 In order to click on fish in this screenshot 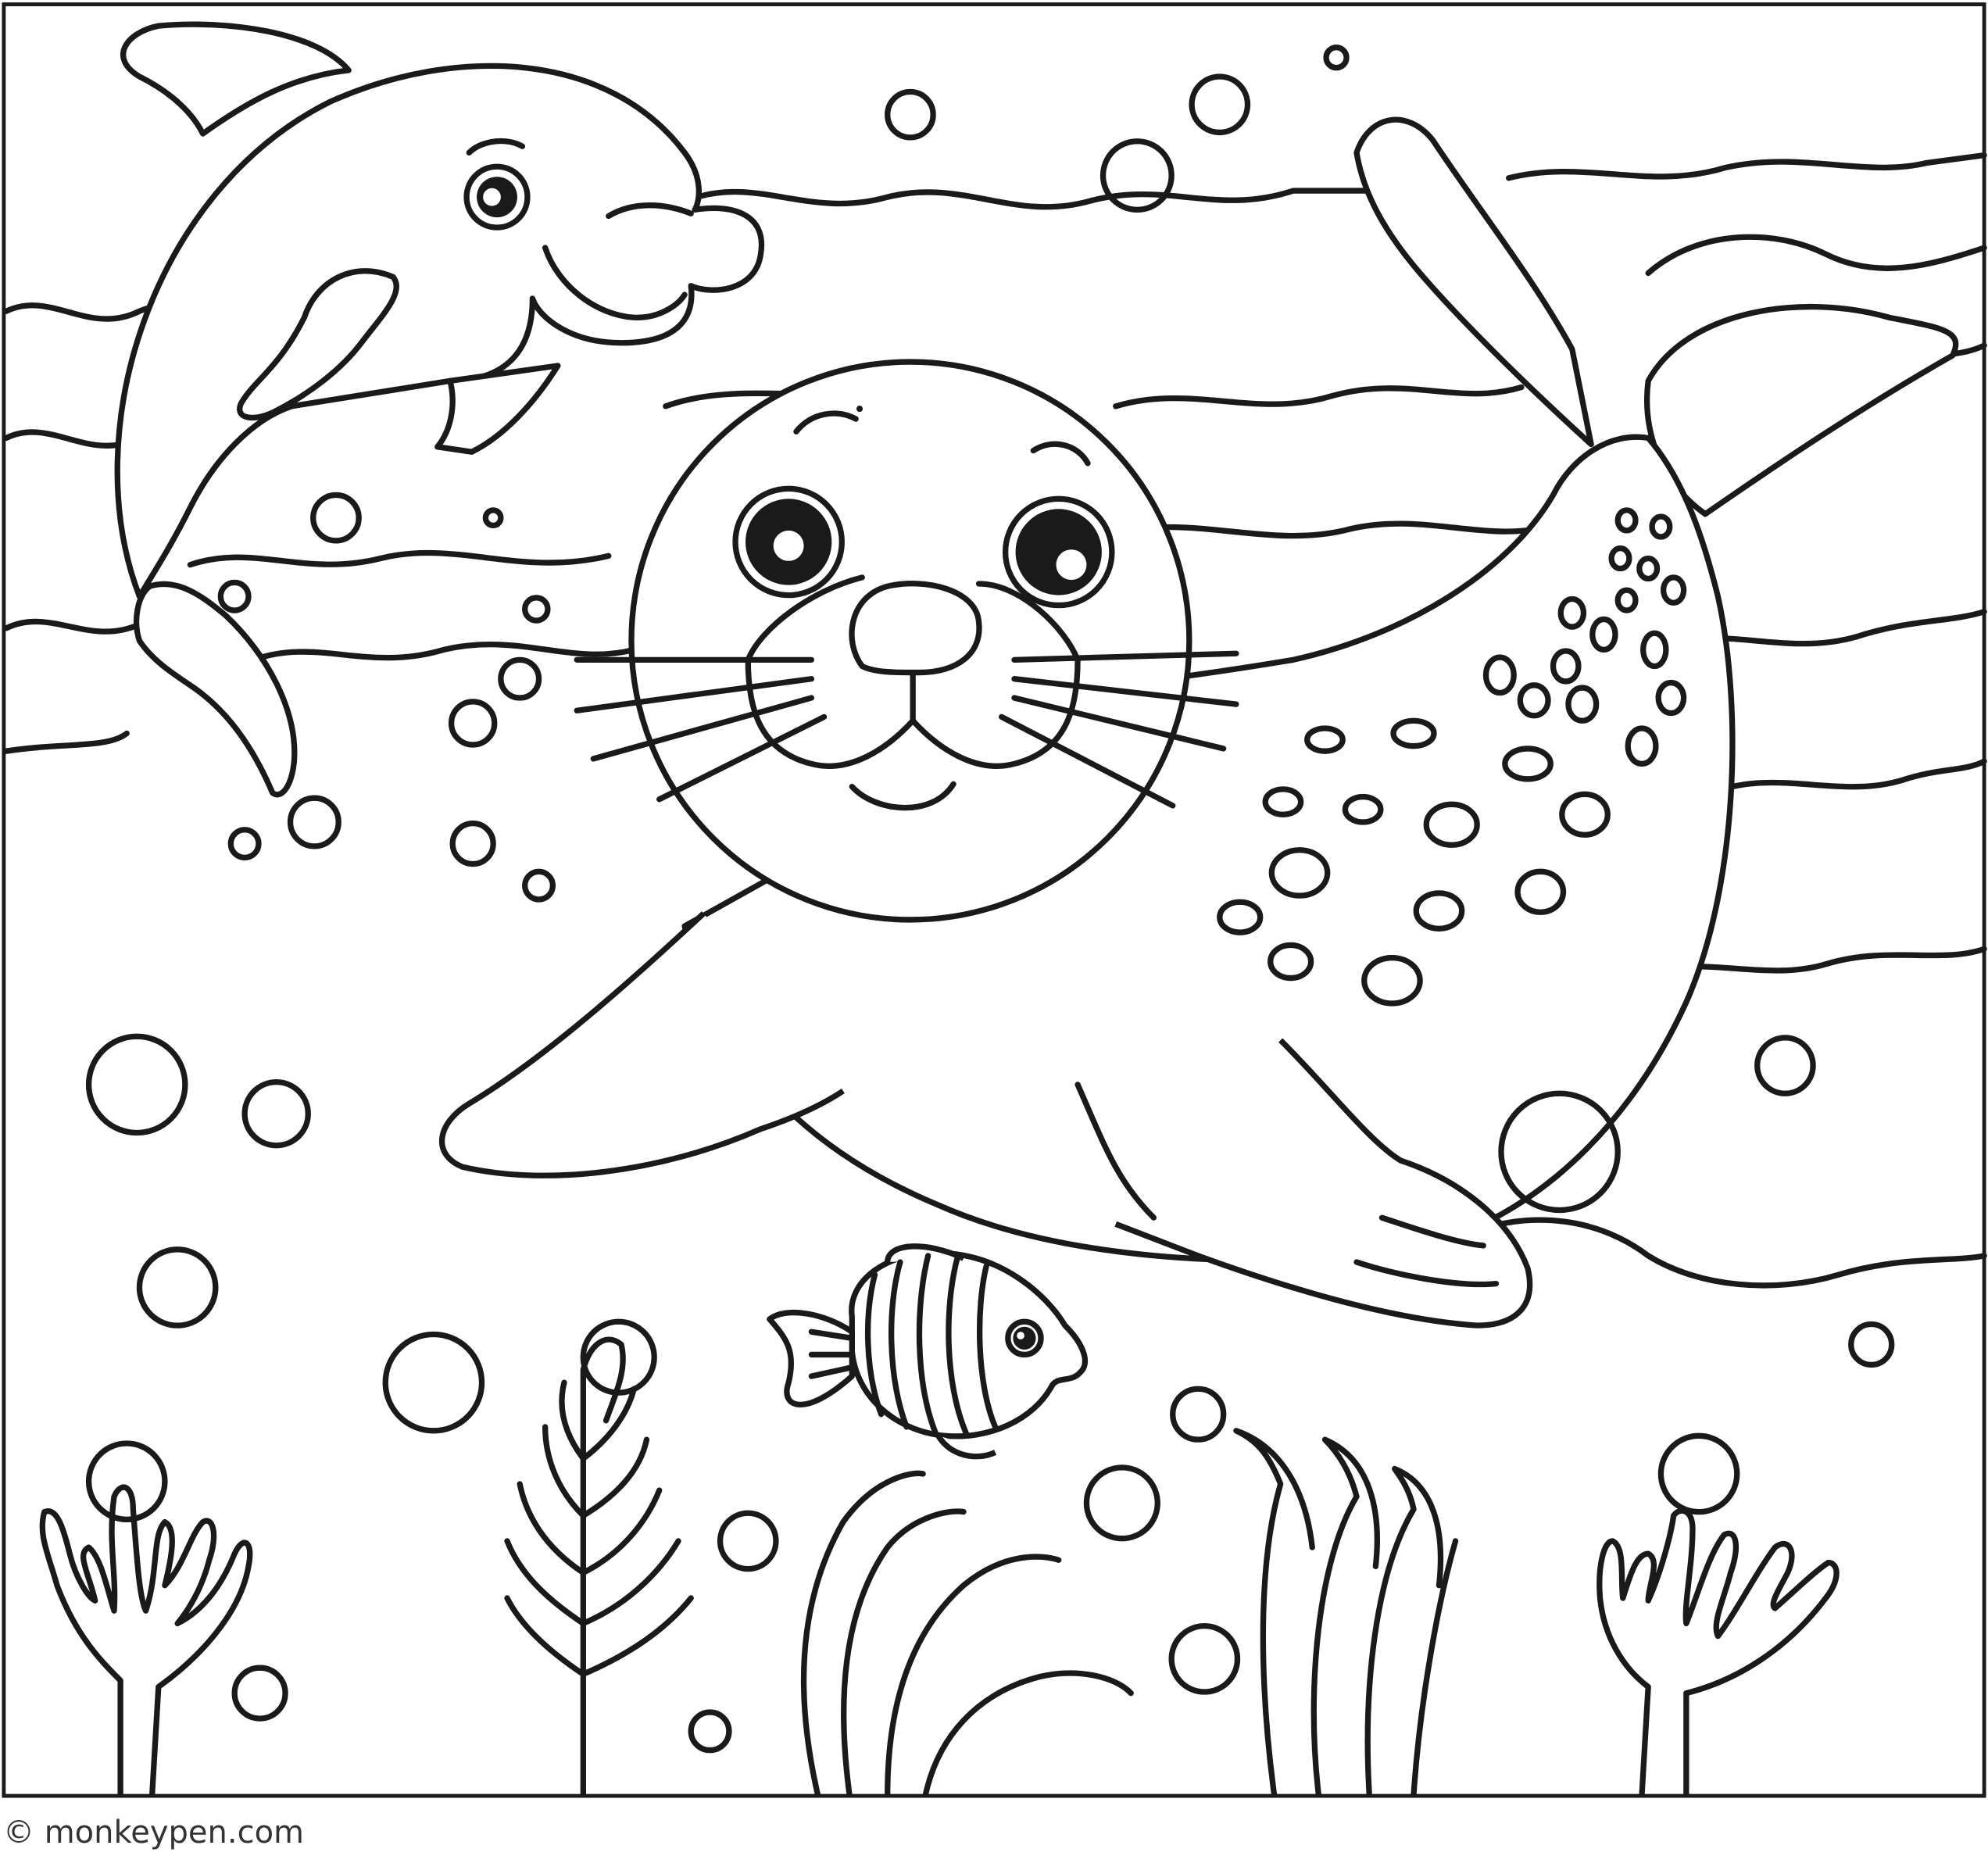, I will do `click(928, 1351)`.